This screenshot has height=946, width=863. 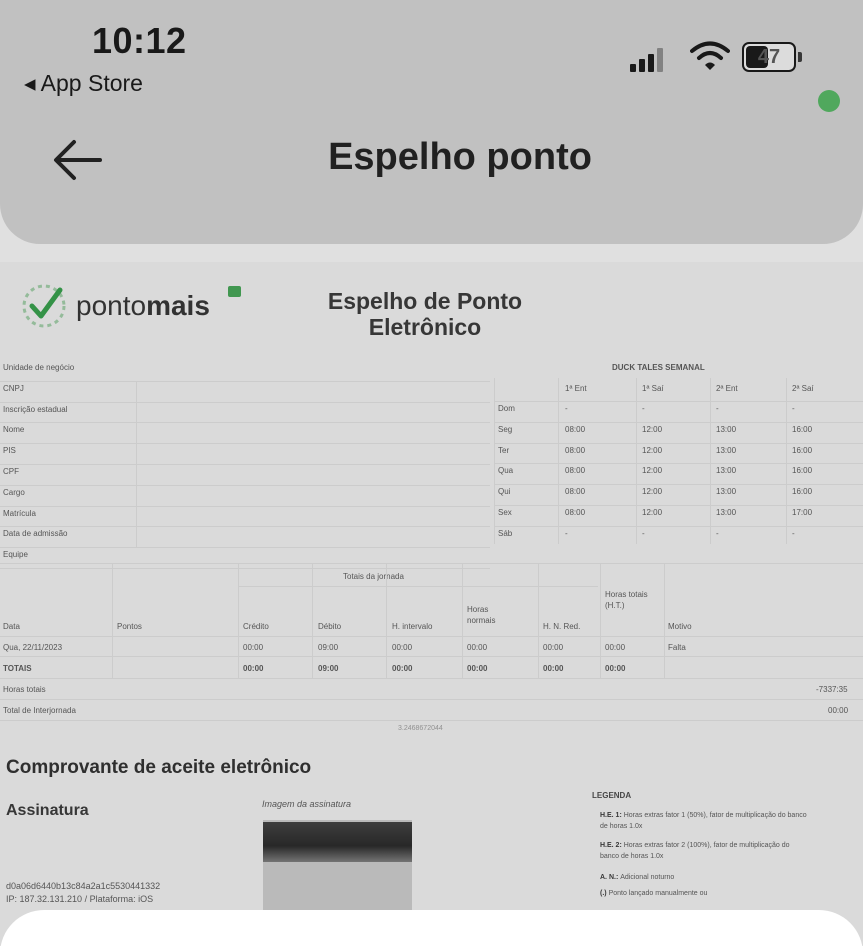 I want to click on status-indicator-dot, so click(x=829, y=101).